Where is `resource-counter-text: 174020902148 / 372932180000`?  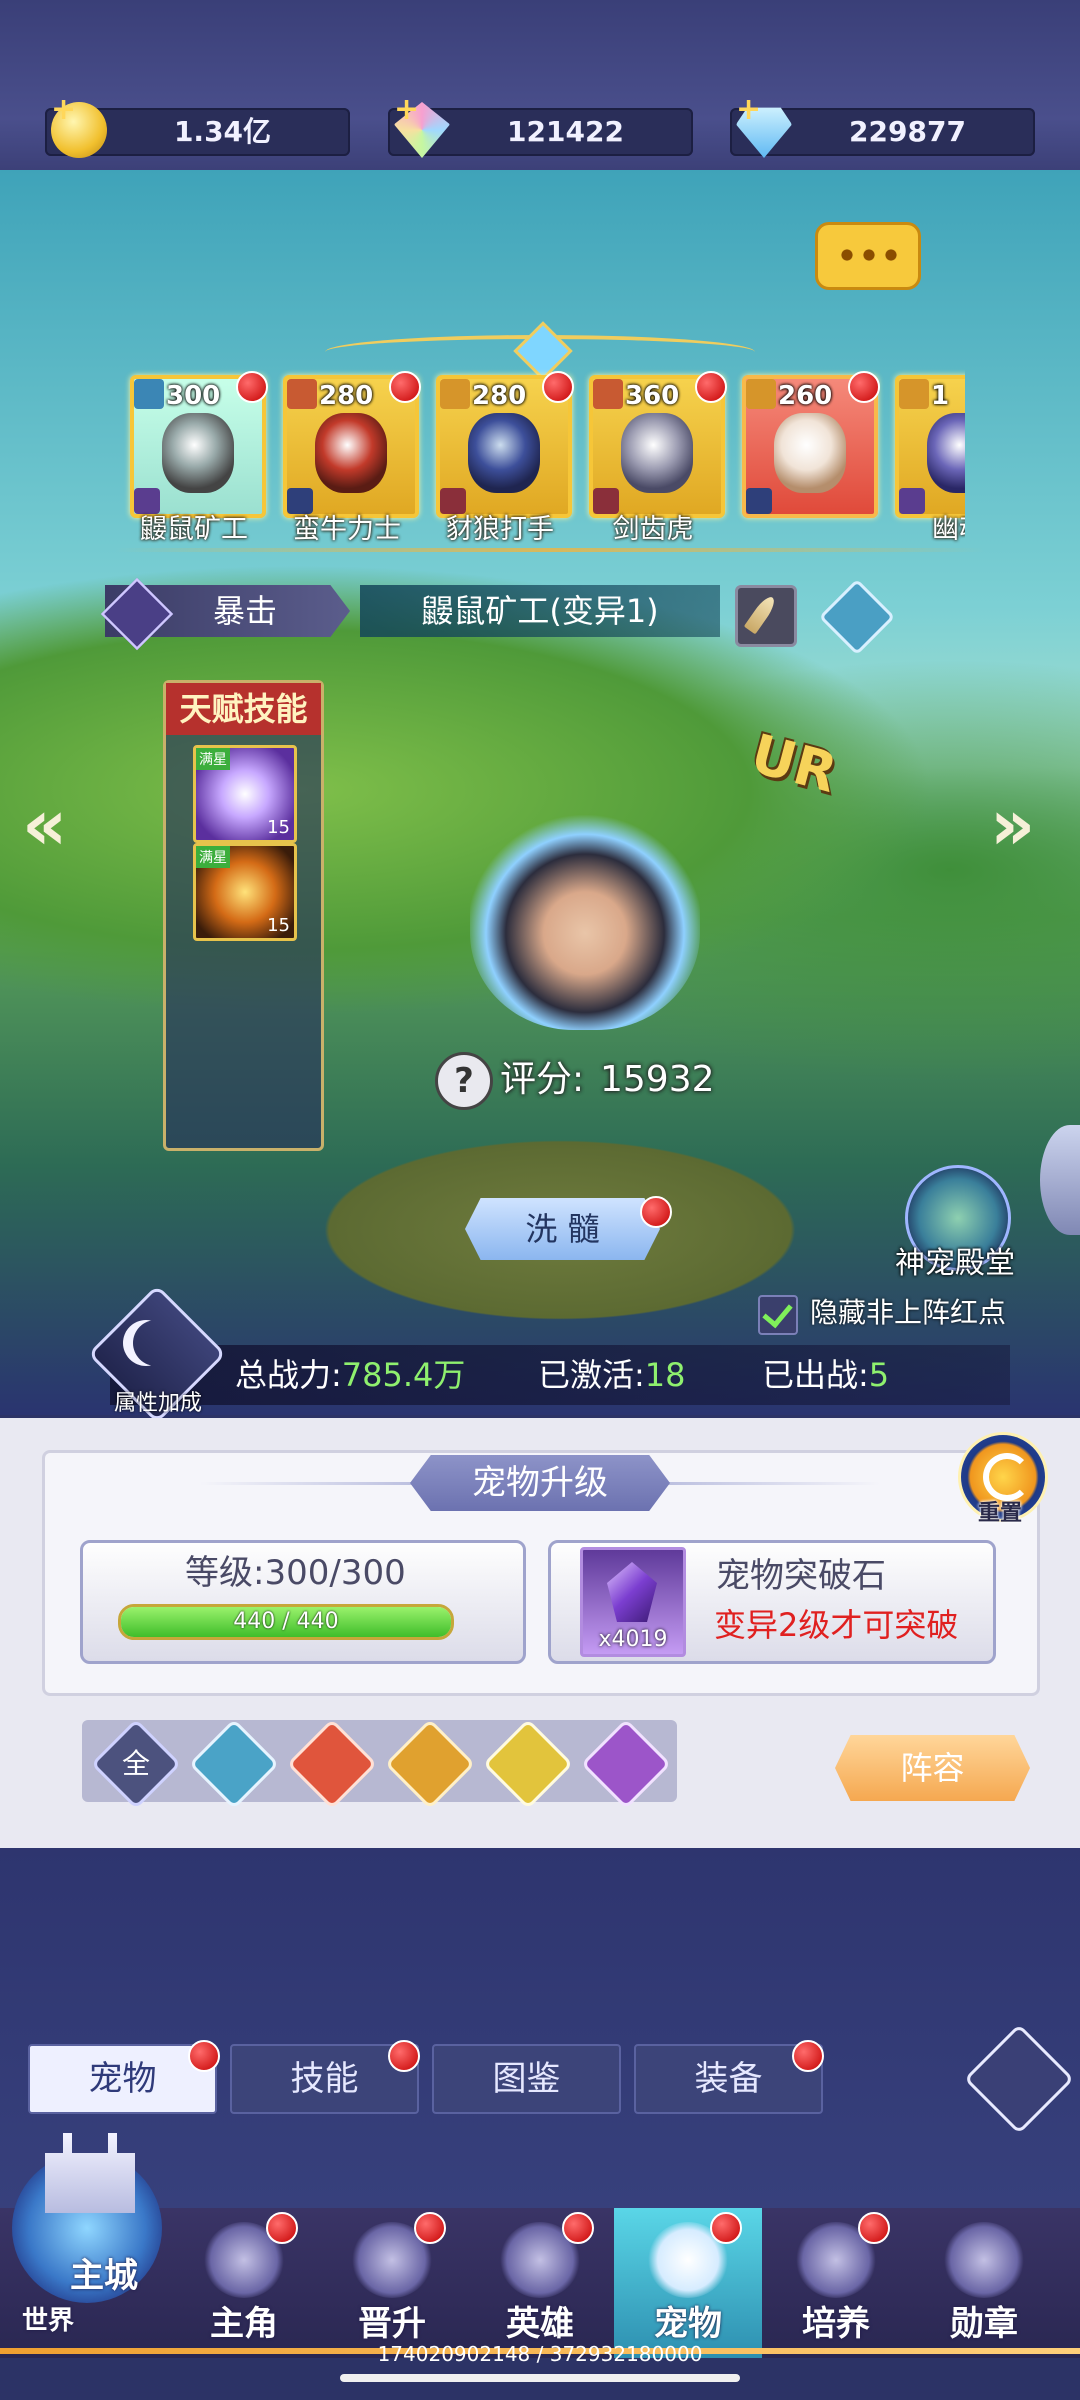 resource-counter-text: 174020902148 / 372932180000 is located at coordinates (540, 2354).